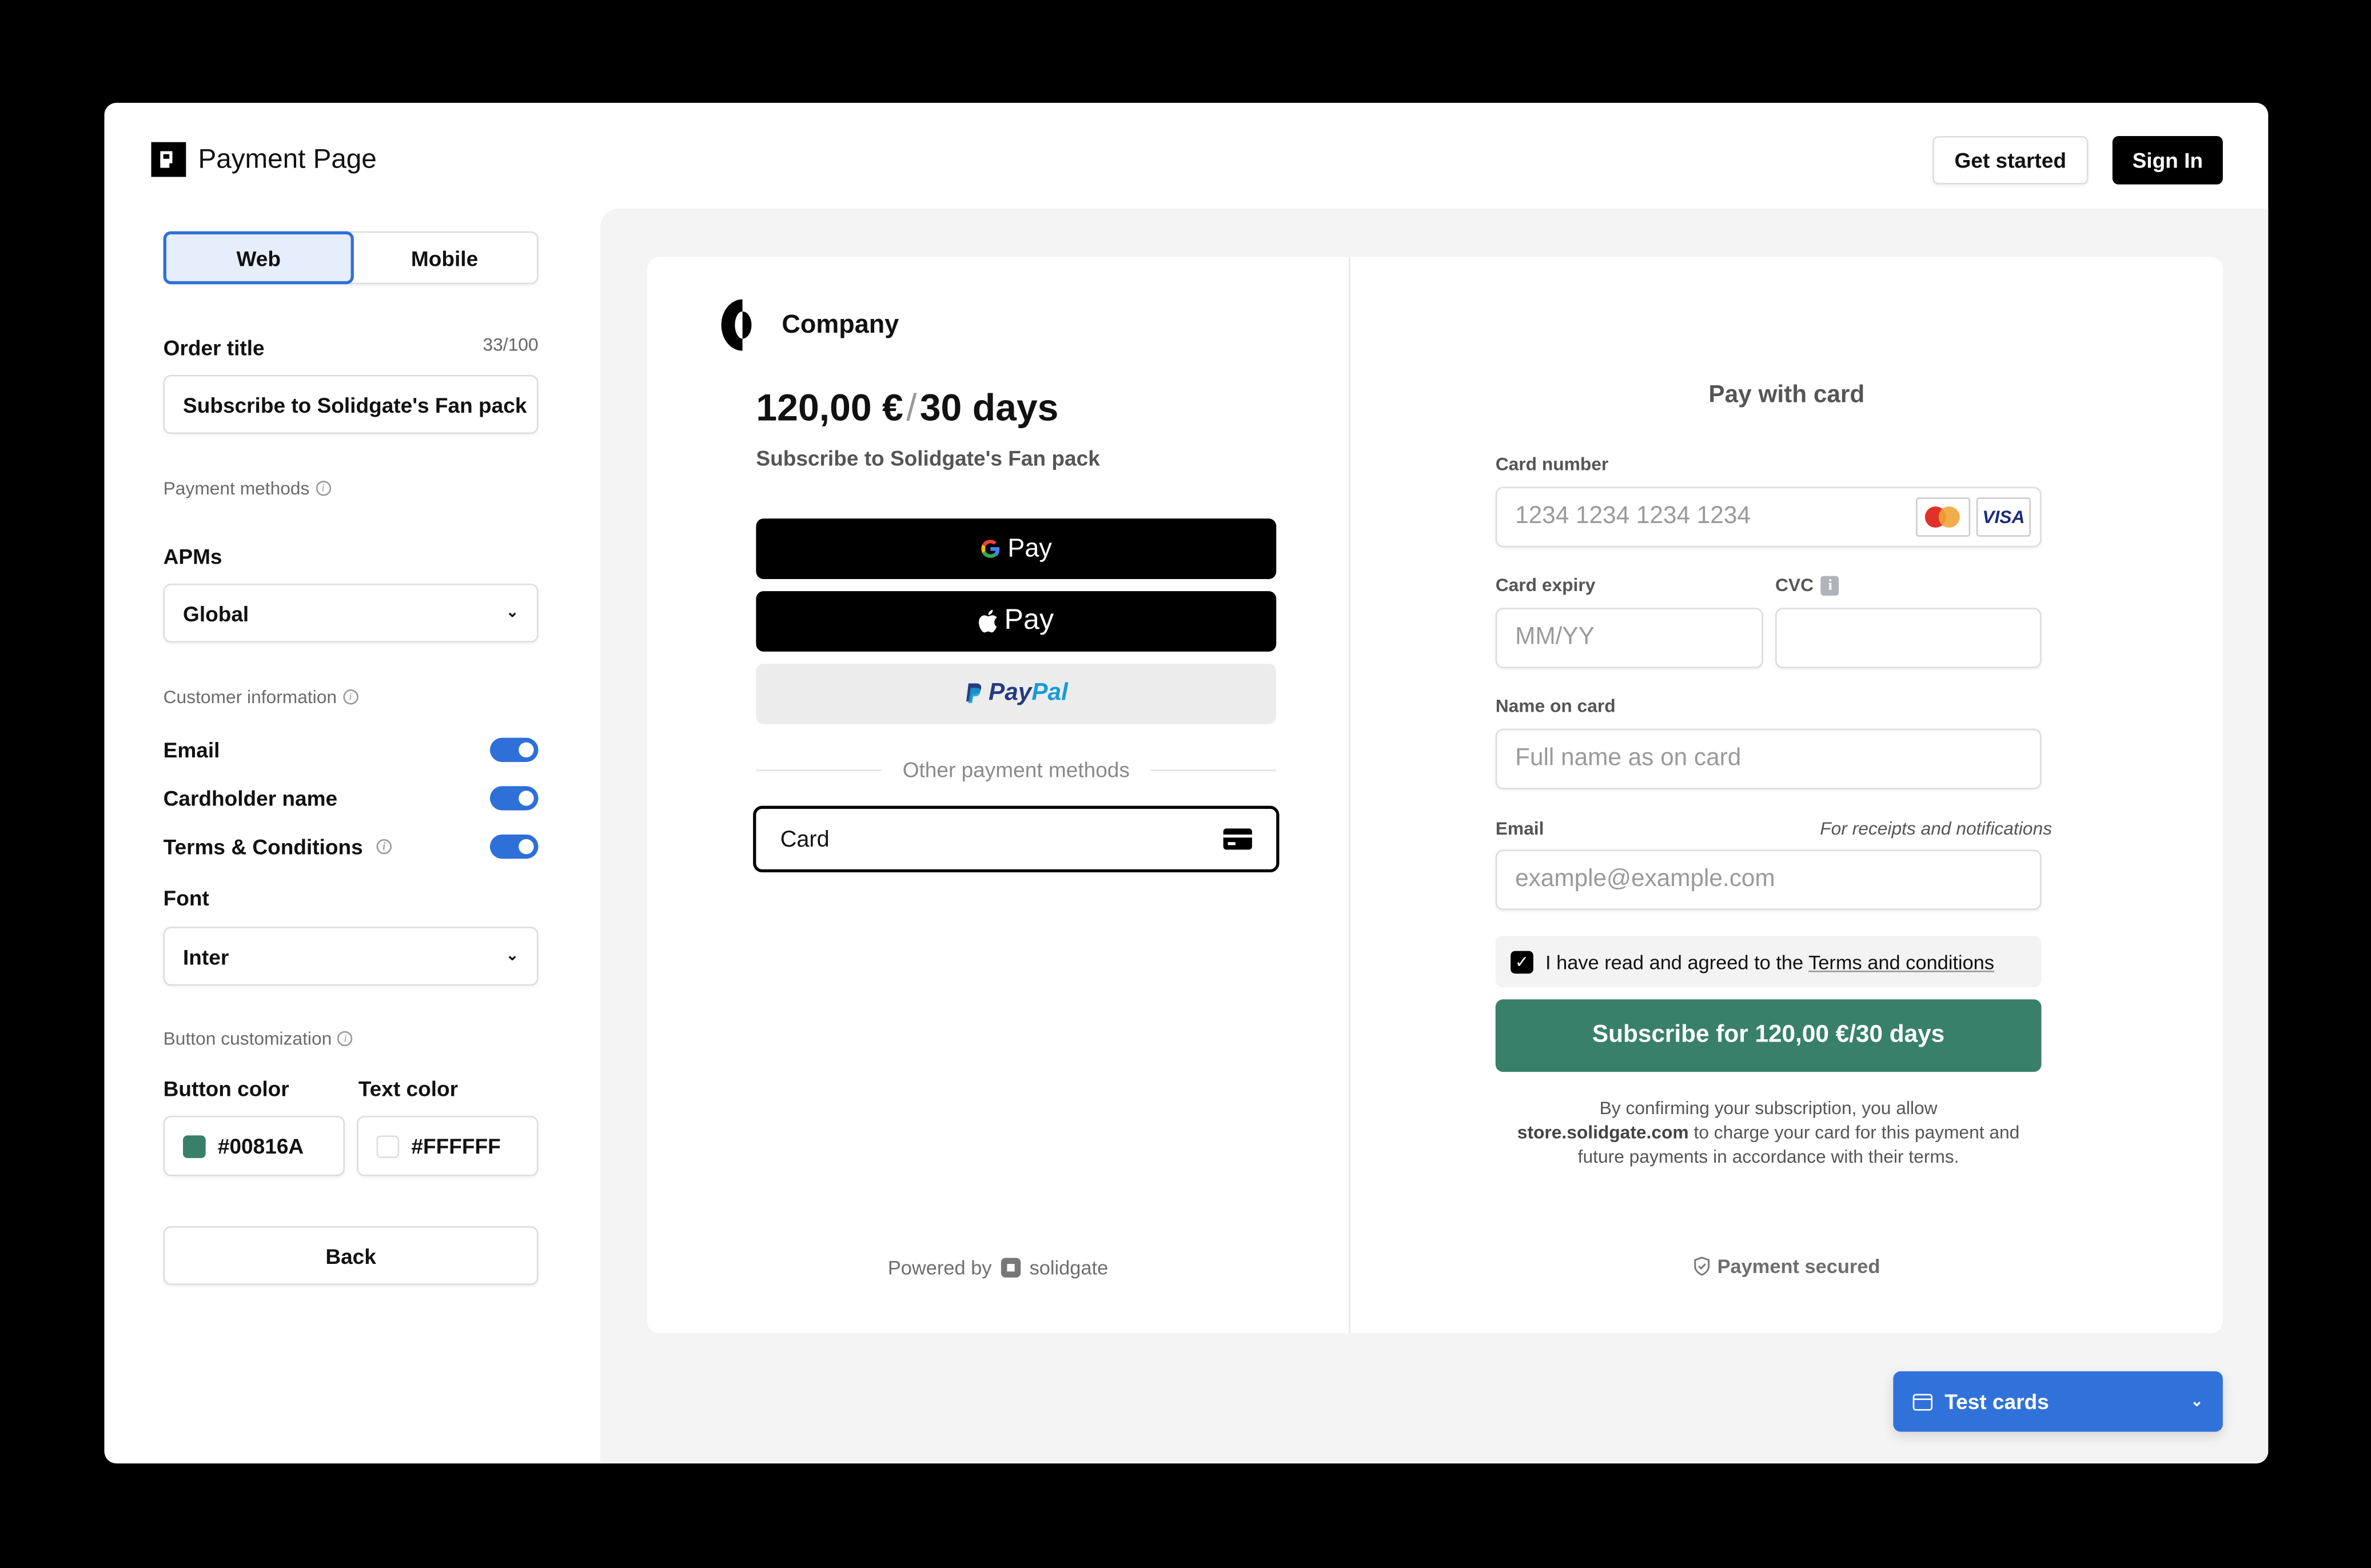 This screenshot has width=2371, height=1568. Describe the element at coordinates (216, 613) in the screenshot. I see `apms-value: Global` at that location.